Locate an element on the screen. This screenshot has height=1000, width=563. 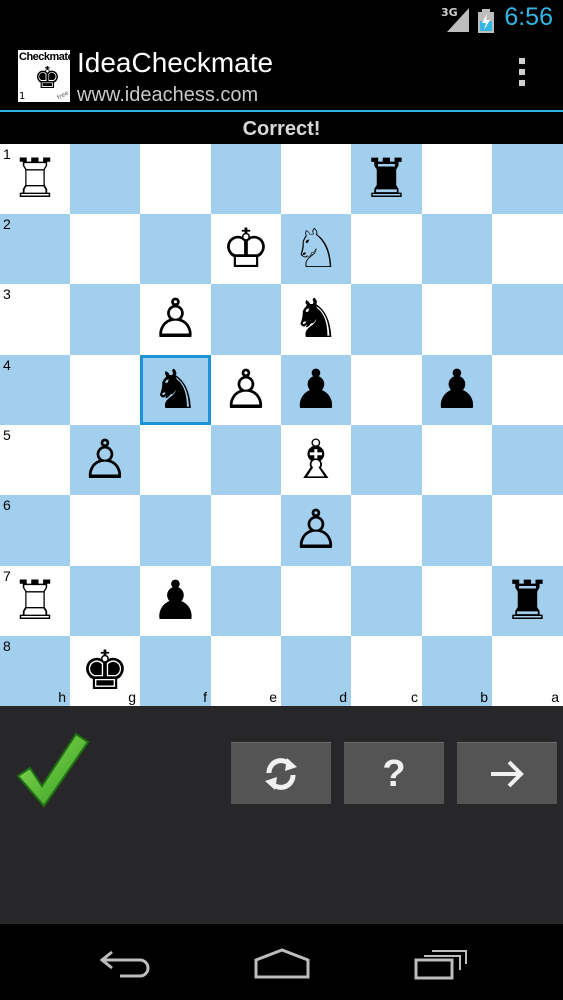
square-g6 is located at coordinates (105, 530).